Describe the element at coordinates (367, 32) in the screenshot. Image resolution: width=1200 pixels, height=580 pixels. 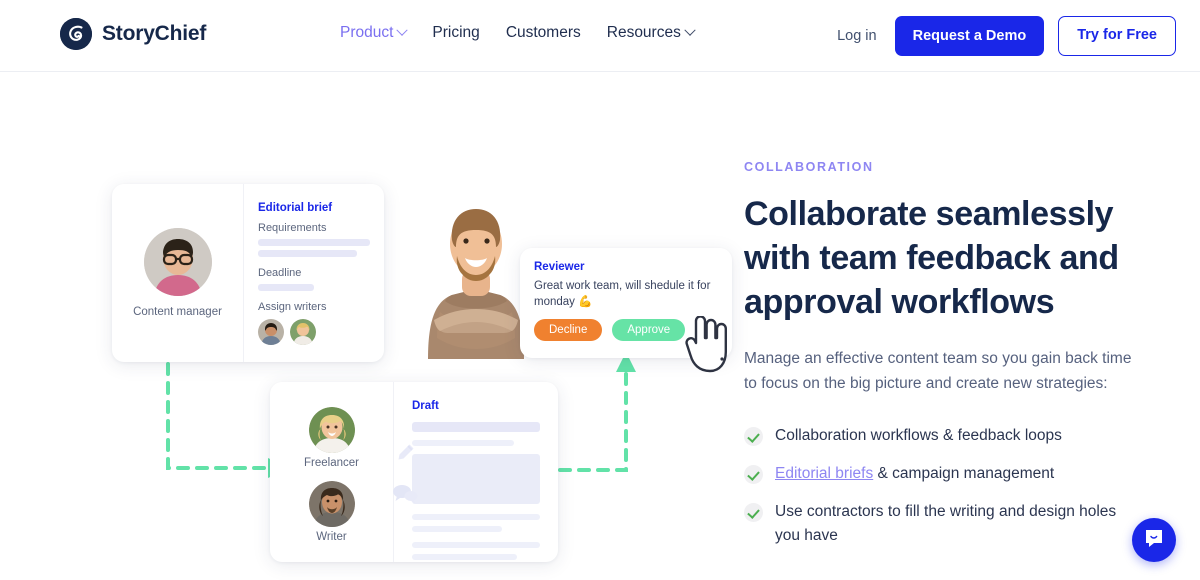
I see `nav-item-label: Product` at that location.